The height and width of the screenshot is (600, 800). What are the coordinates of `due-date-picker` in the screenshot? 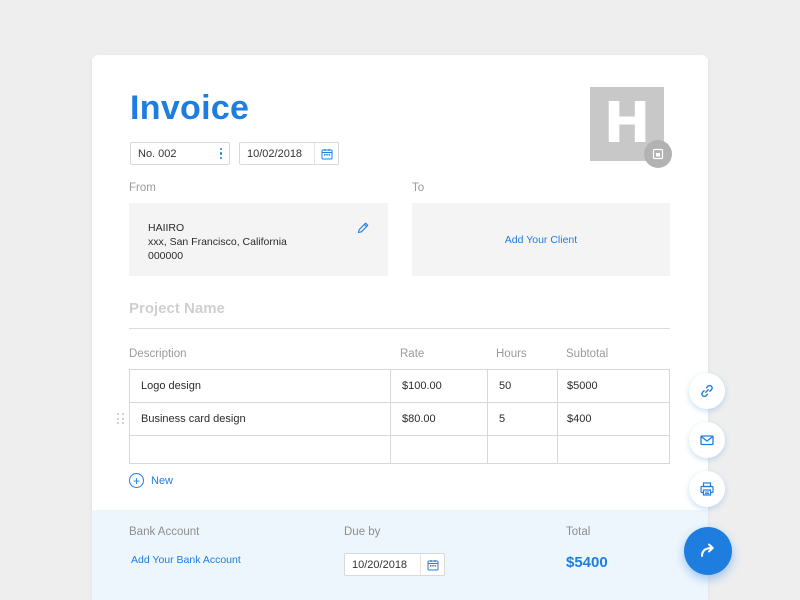 It's located at (432, 564).